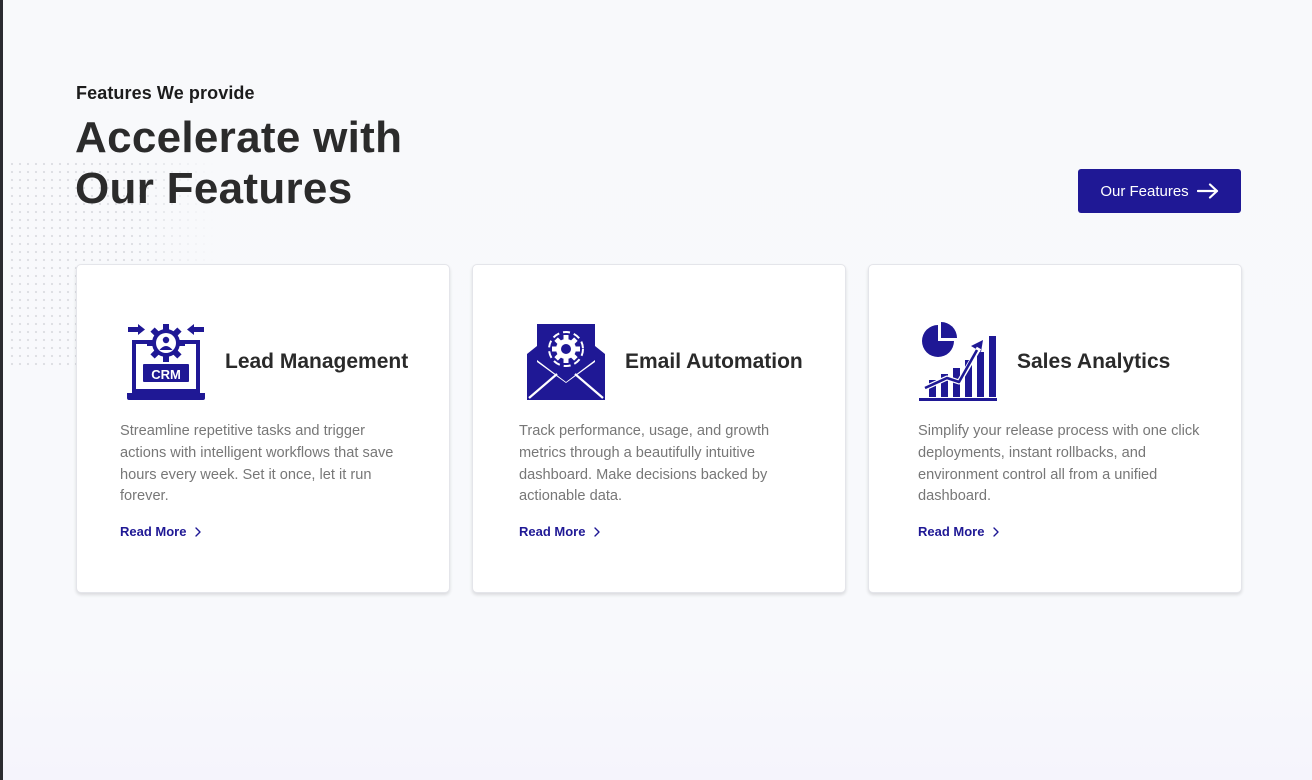 The height and width of the screenshot is (780, 1312). I want to click on section-title-line2: Our Features, so click(214, 188).